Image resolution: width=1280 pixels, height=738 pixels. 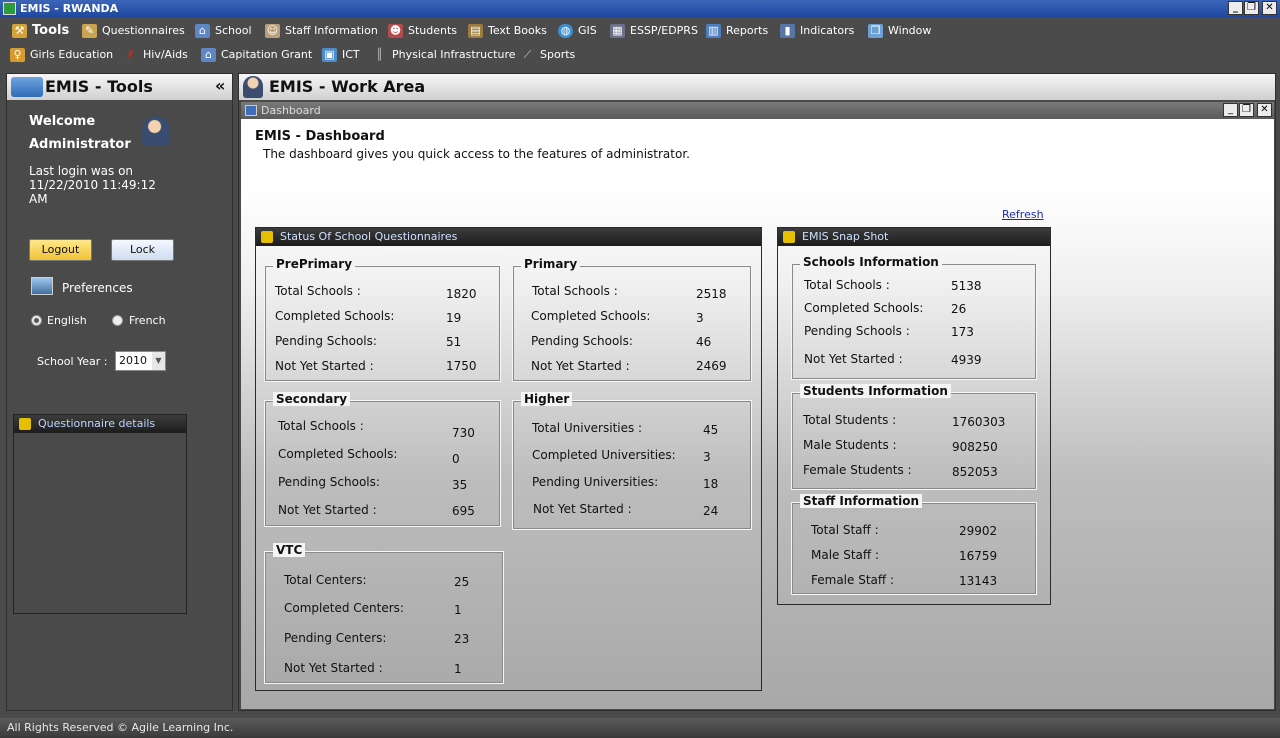 I want to click on tools-panel-header: EMIS - Tools «, so click(x=119, y=87).